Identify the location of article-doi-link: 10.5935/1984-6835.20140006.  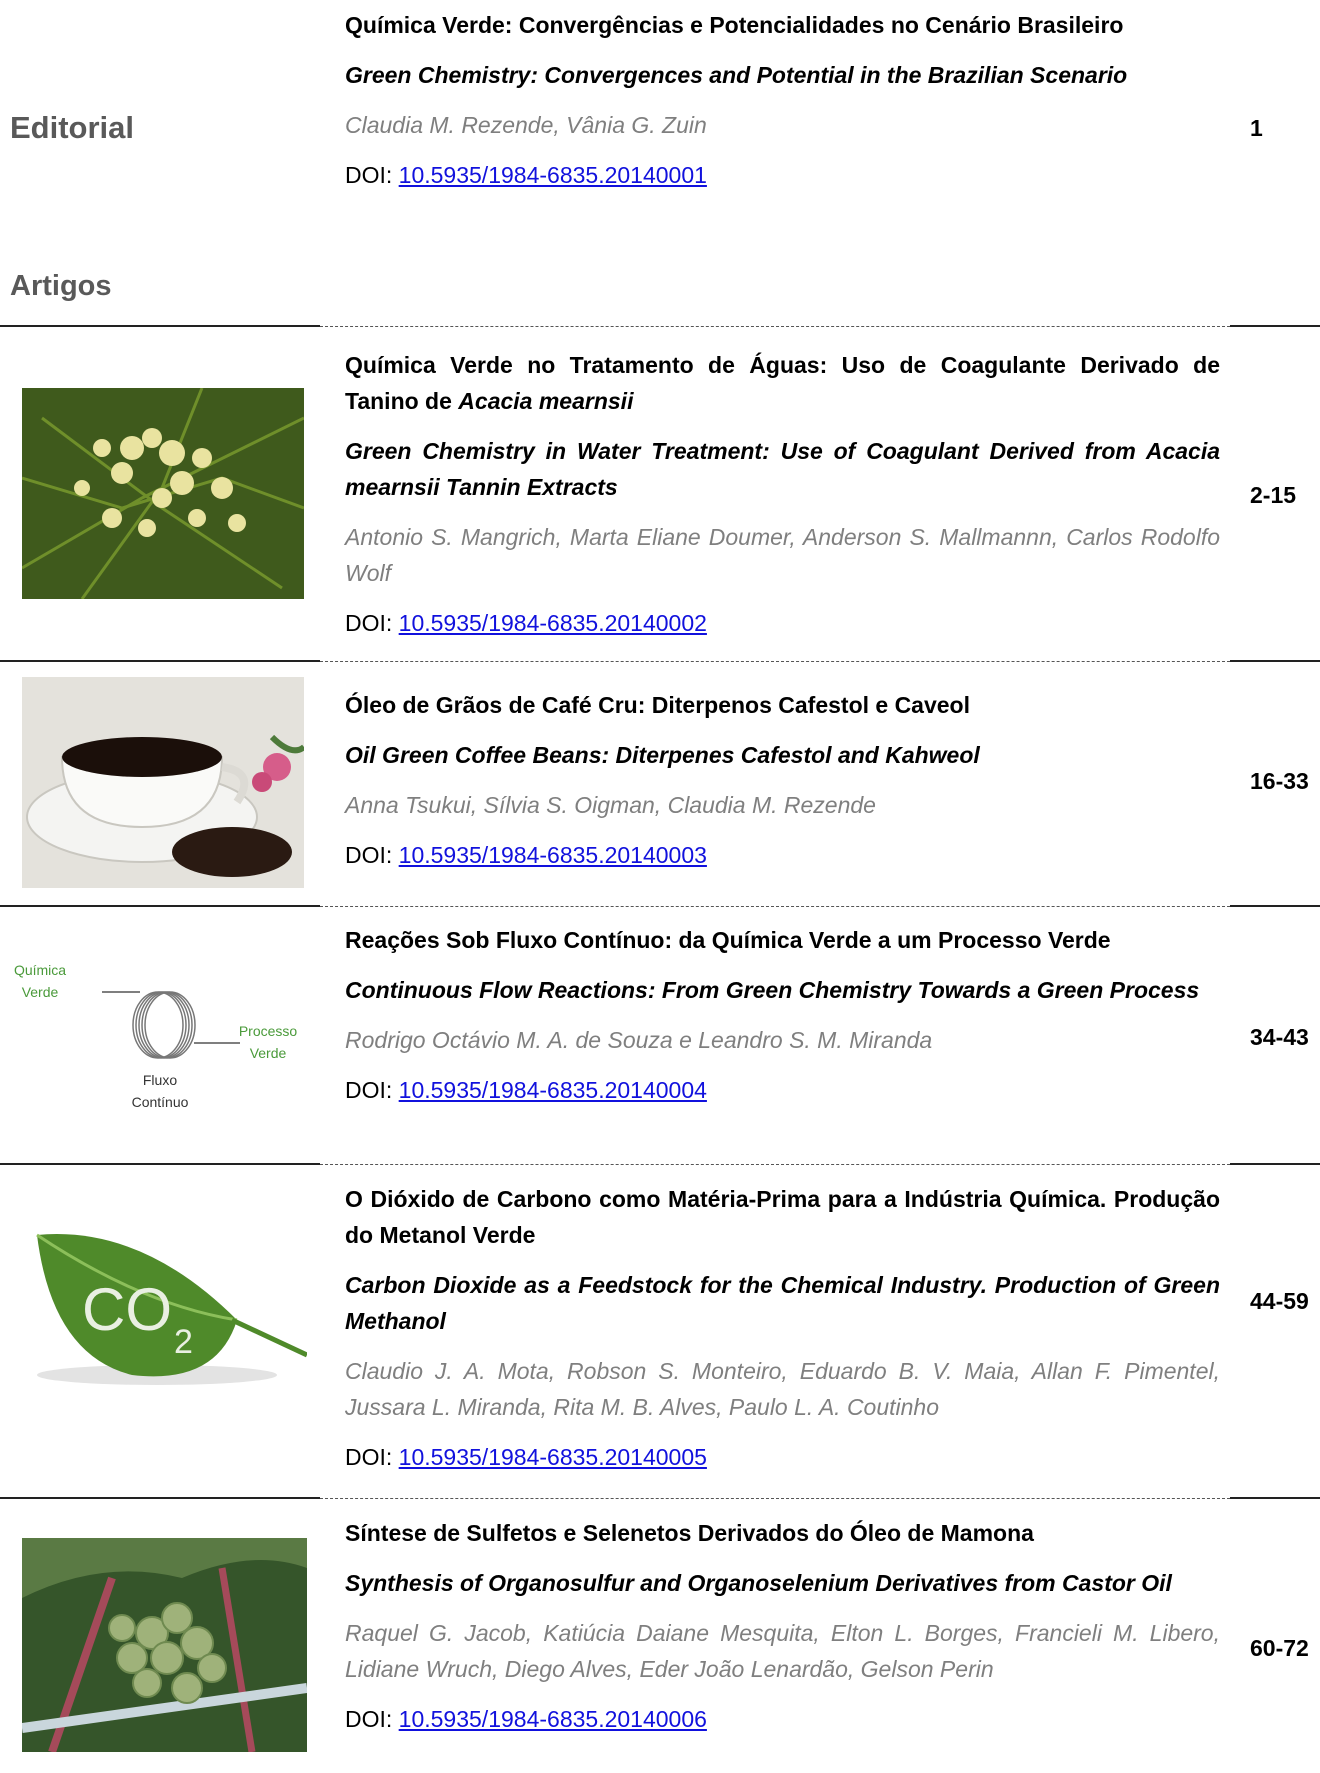
(553, 1719).